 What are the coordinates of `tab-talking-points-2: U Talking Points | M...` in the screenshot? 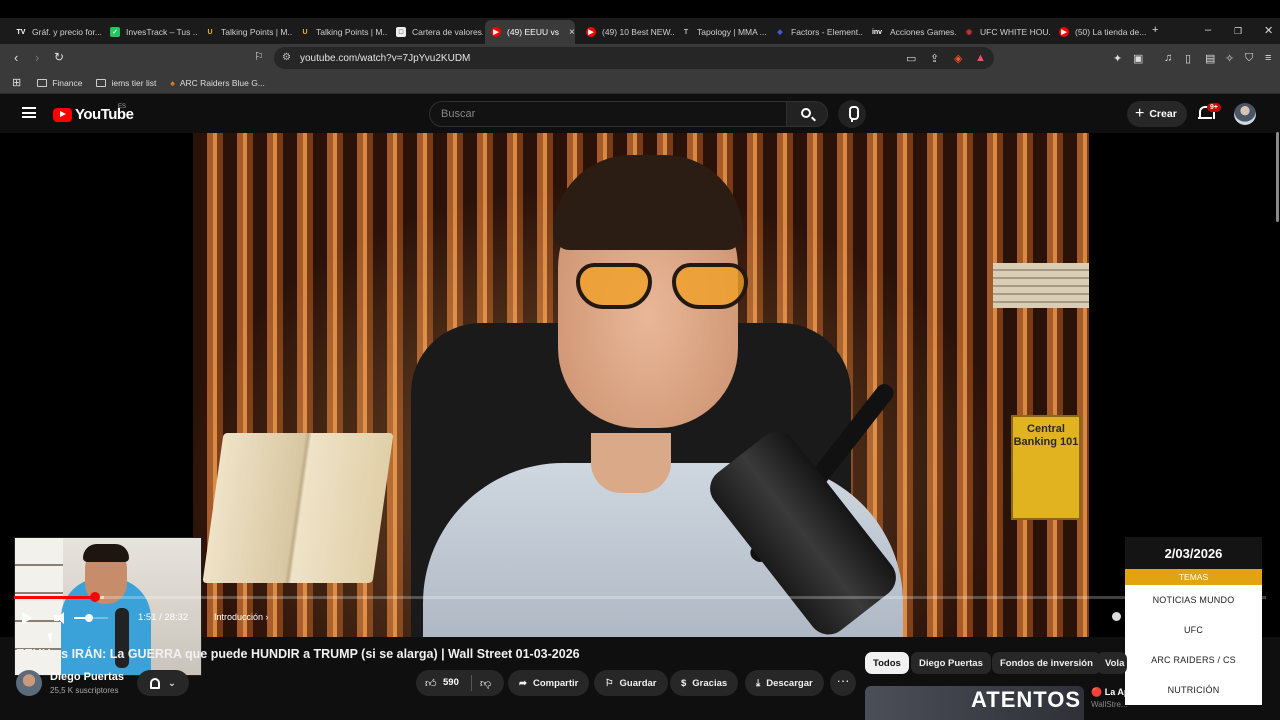 It's located at (340, 32).